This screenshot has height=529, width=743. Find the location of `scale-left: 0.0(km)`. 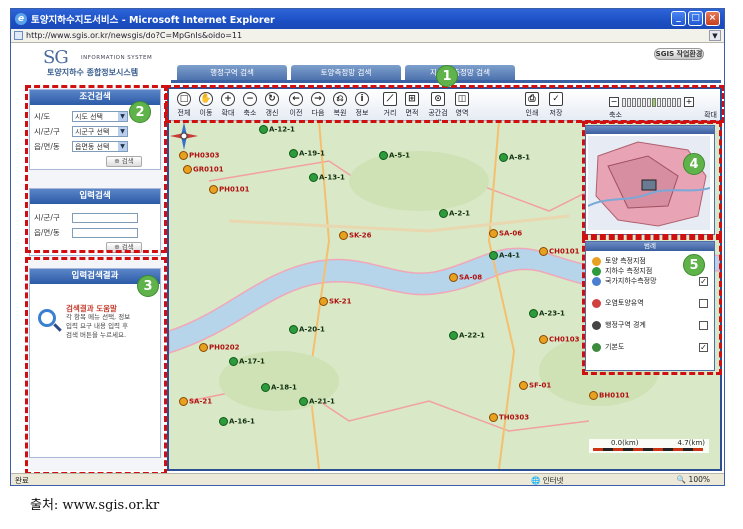

scale-left: 0.0(km) is located at coordinates (625, 443).